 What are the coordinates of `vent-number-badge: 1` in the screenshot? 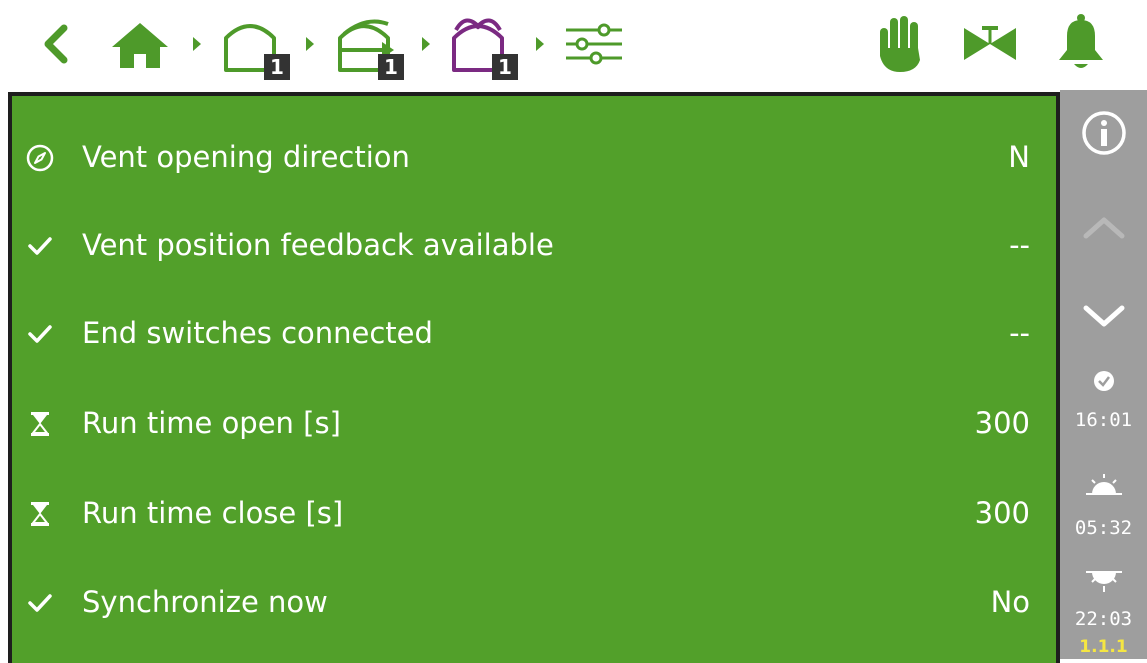 It's located at (505, 67).